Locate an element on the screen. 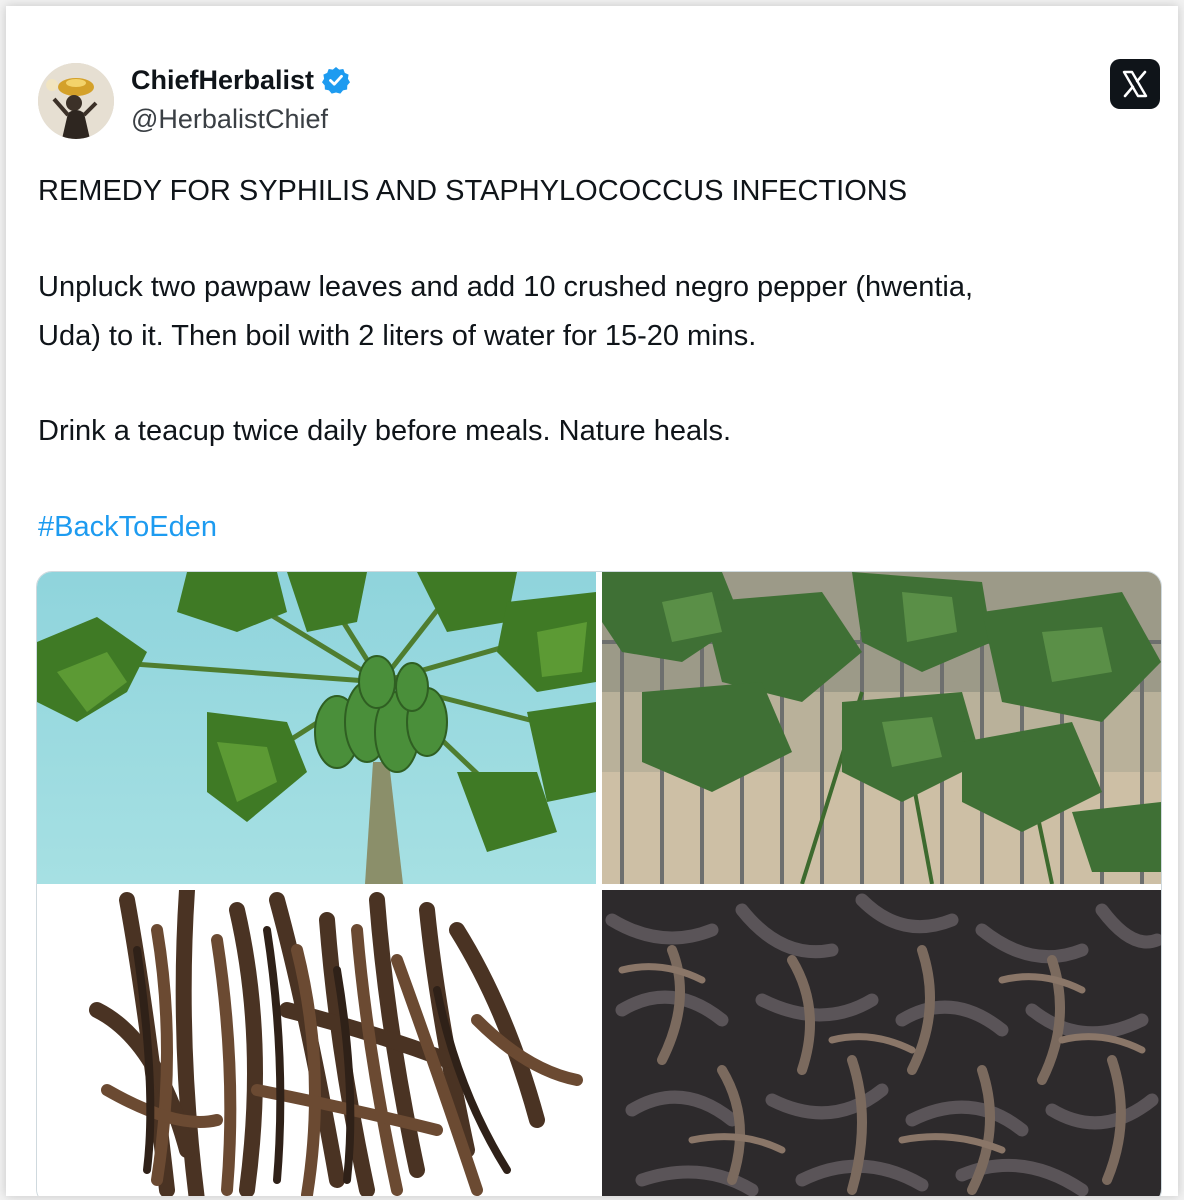  negro-pepper-pile-photo is located at coordinates (881, 1043).